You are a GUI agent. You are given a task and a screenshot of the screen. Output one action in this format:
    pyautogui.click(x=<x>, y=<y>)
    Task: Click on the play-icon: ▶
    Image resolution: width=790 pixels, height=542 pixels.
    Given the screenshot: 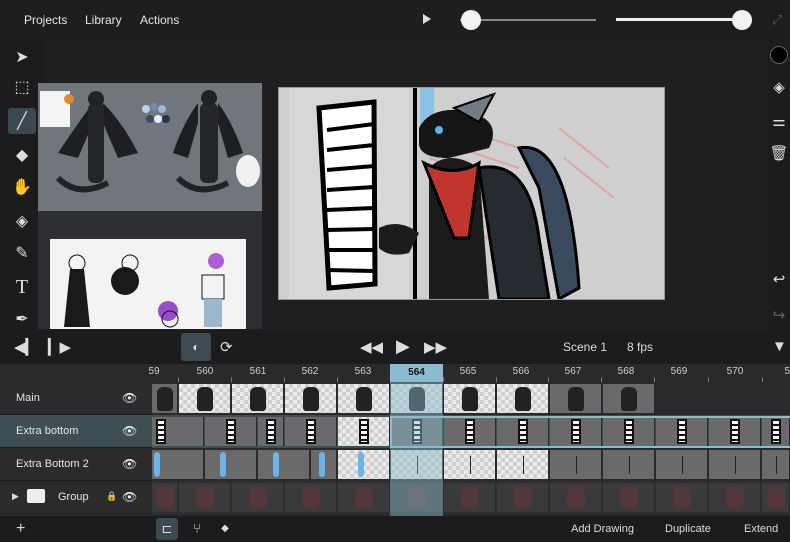 What is the action you would take?
    pyautogui.click(x=403, y=346)
    